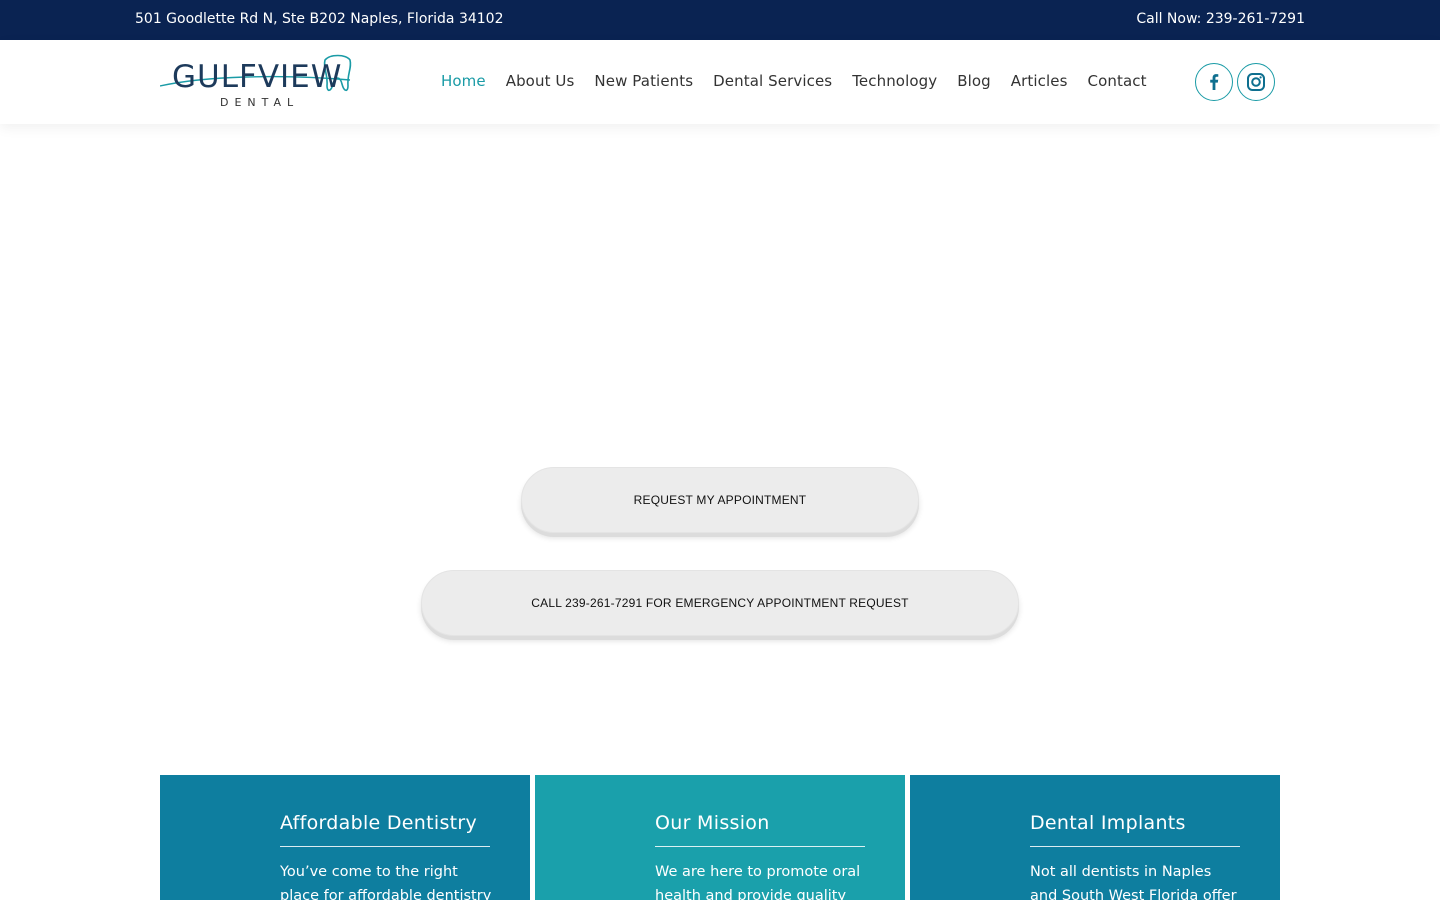 This screenshot has height=900, width=1440. Describe the element at coordinates (772, 81) in the screenshot. I see `nav-dental-services: Dental Services` at that location.